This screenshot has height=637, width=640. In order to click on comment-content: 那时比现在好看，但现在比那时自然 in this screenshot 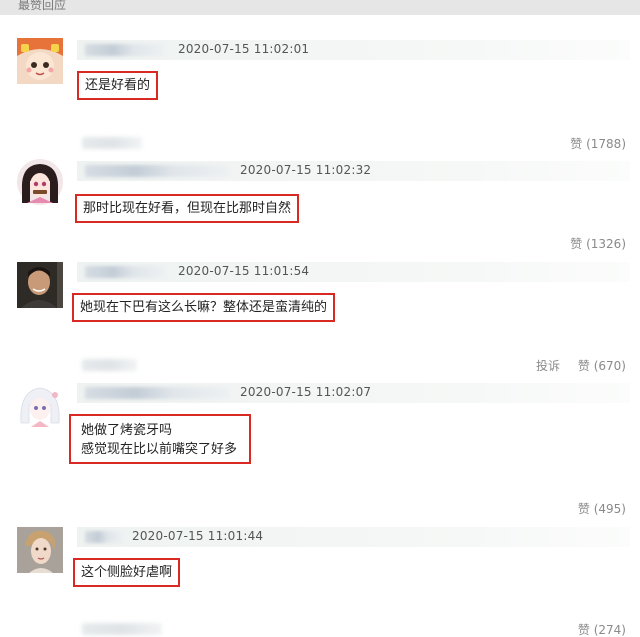, I will do `click(187, 208)`.